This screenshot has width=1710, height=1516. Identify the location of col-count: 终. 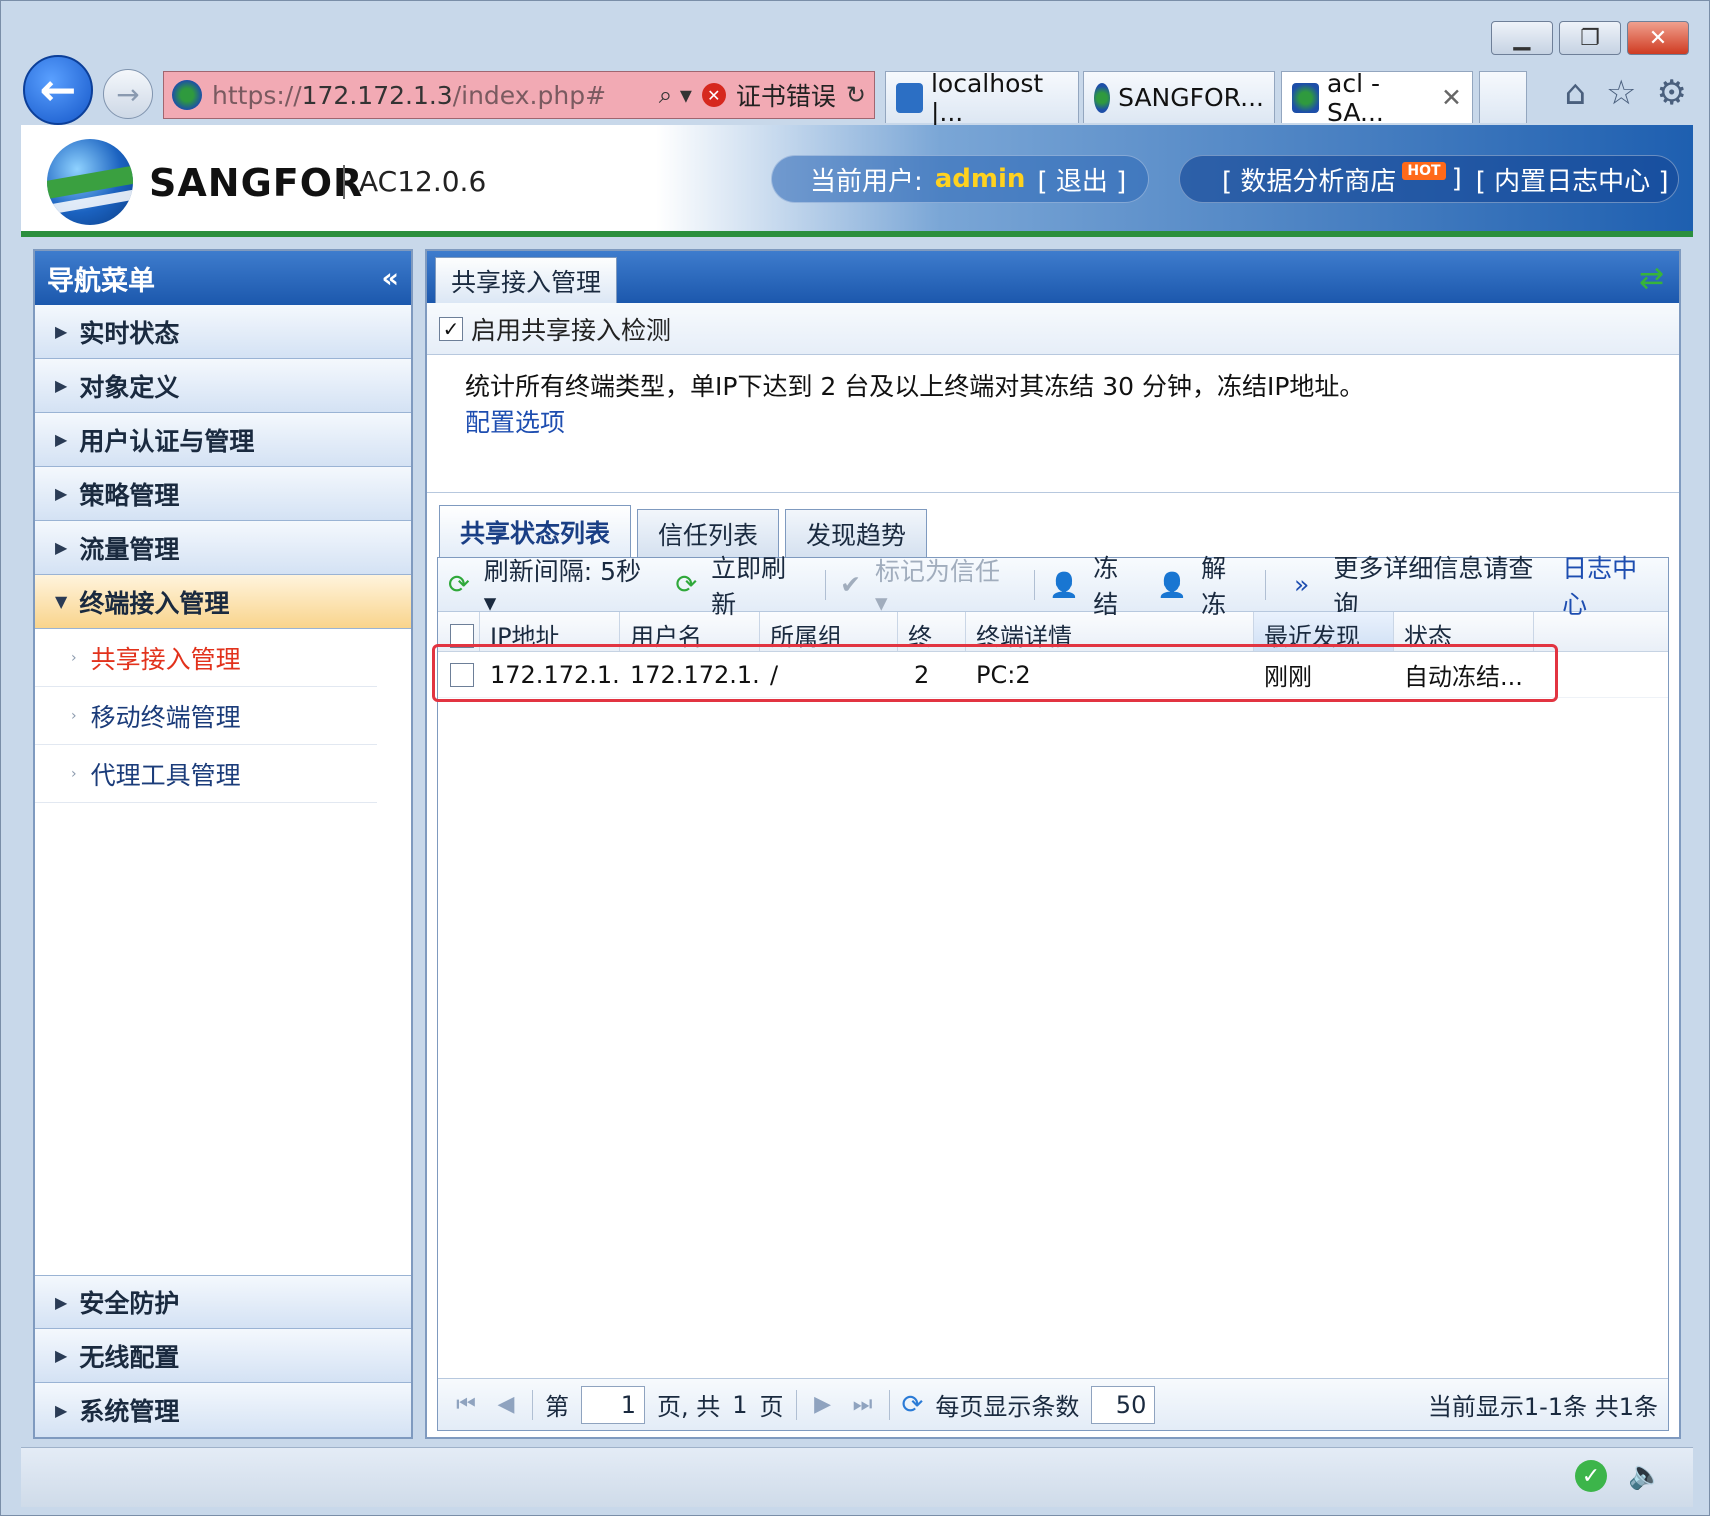
(932, 631).